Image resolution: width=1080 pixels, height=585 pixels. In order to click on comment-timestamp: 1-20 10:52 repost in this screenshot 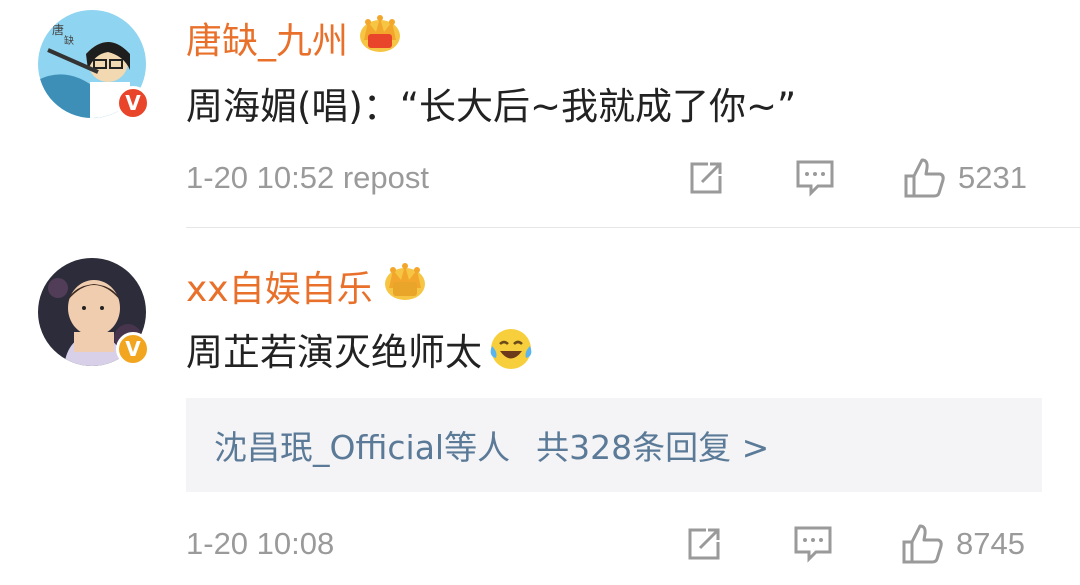, I will do `click(308, 177)`.